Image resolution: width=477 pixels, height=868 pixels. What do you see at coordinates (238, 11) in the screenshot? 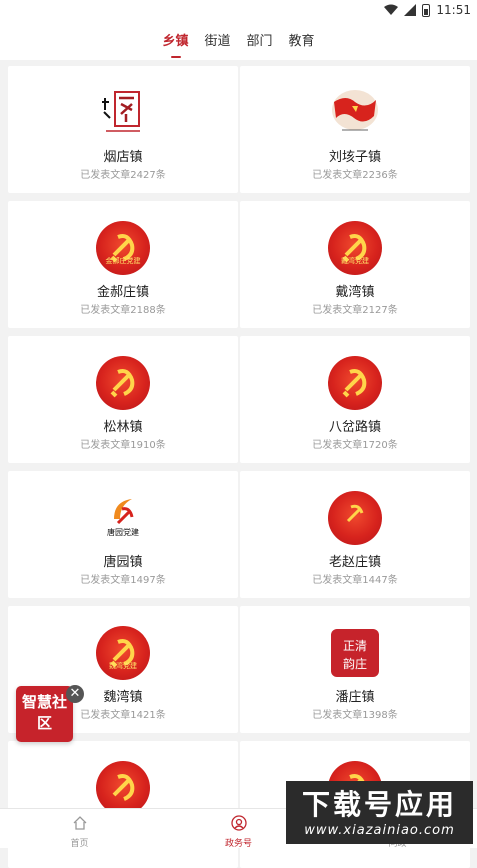
I see `status-bar: 11:51` at bounding box center [238, 11].